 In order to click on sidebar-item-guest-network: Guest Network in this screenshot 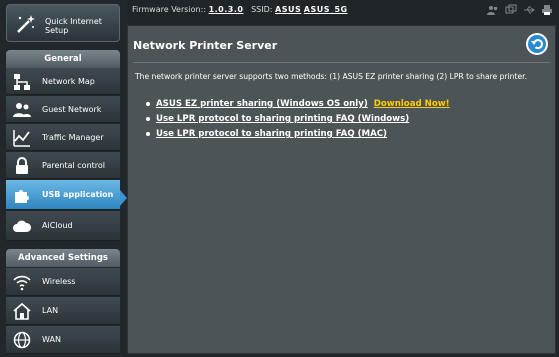, I will do `click(63, 109)`.